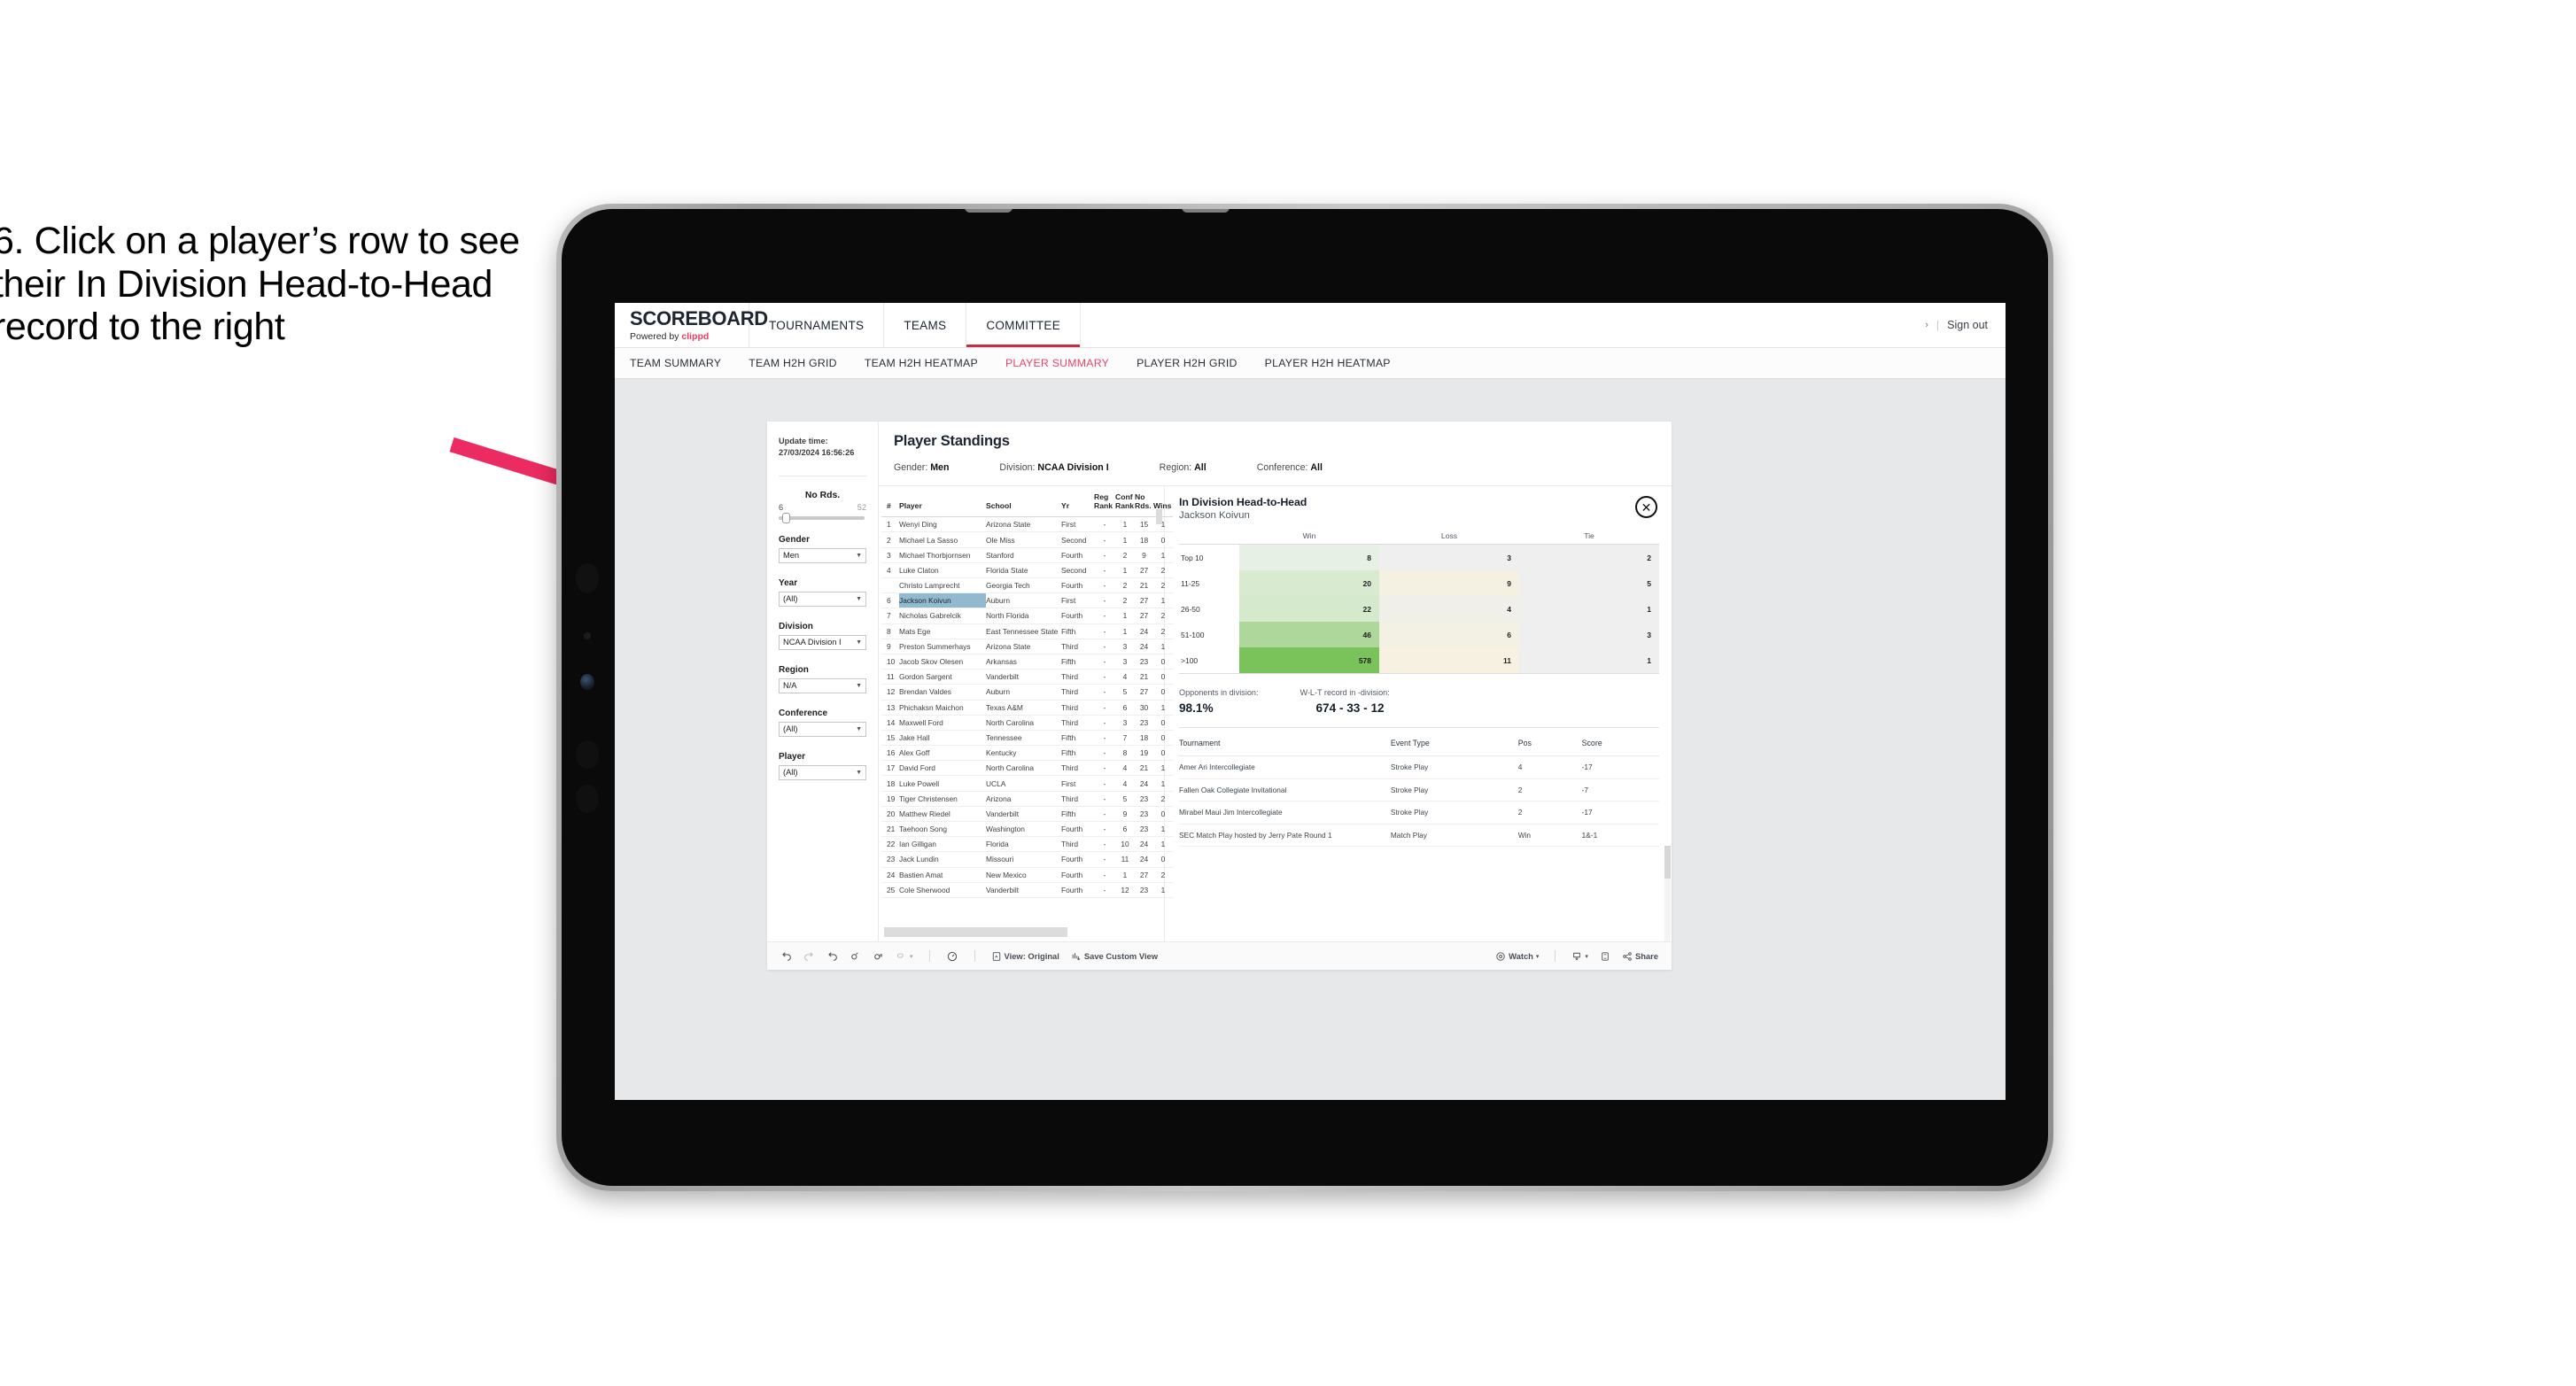  What do you see at coordinates (1027, 677) in the screenshot?
I see `table-row: 11 Gordon Sargent Vanderbilt Third -4 21 0` at bounding box center [1027, 677].